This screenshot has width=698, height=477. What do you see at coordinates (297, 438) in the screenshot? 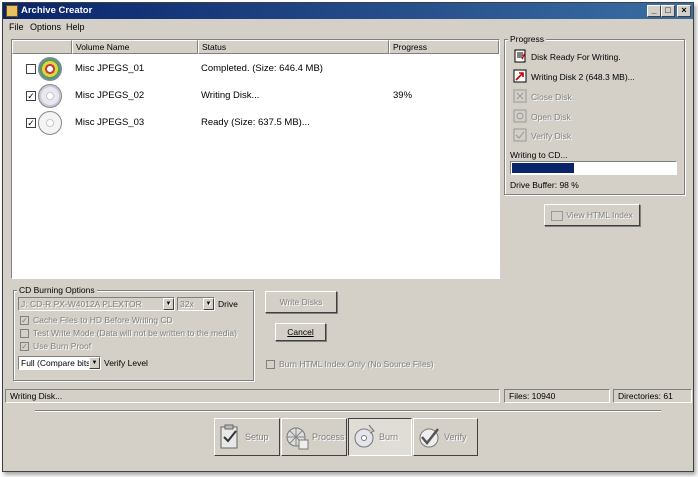
I see `process-icon` at bounding box center [297, 438].